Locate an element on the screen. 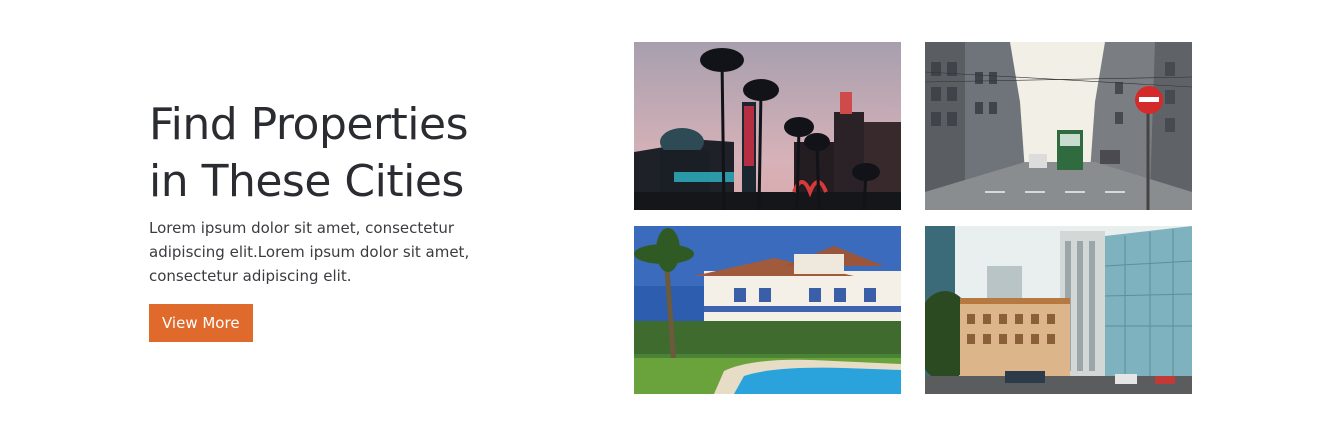  section-title-line2: in These Cities is located at coordinates (306, 181).